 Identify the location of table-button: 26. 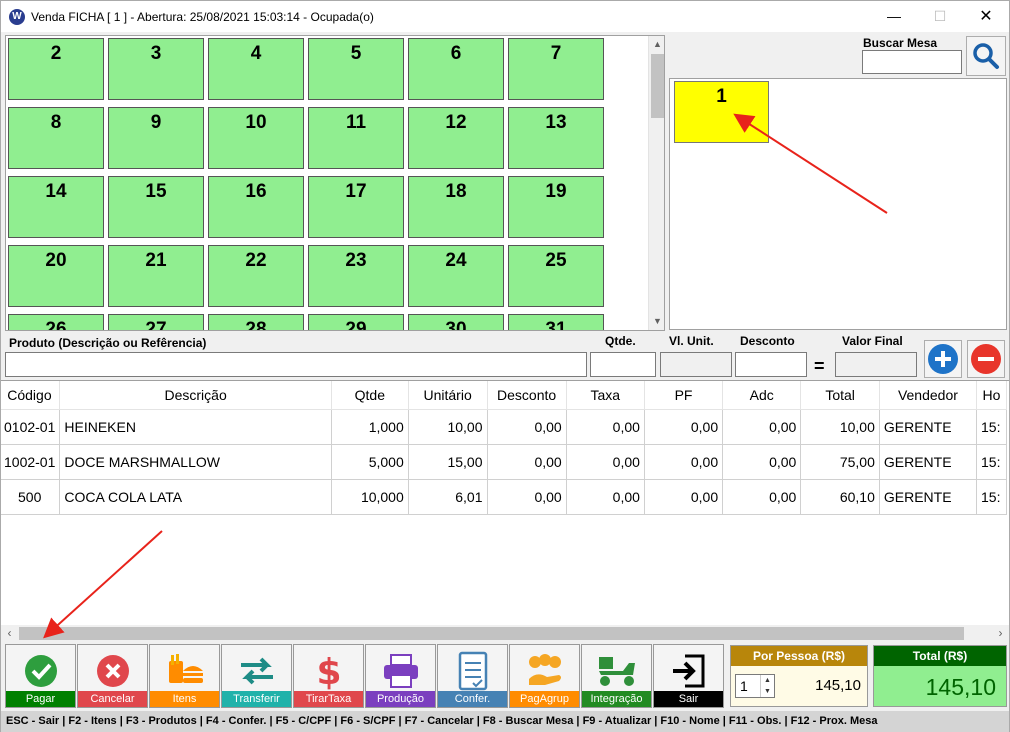
(56, 322).